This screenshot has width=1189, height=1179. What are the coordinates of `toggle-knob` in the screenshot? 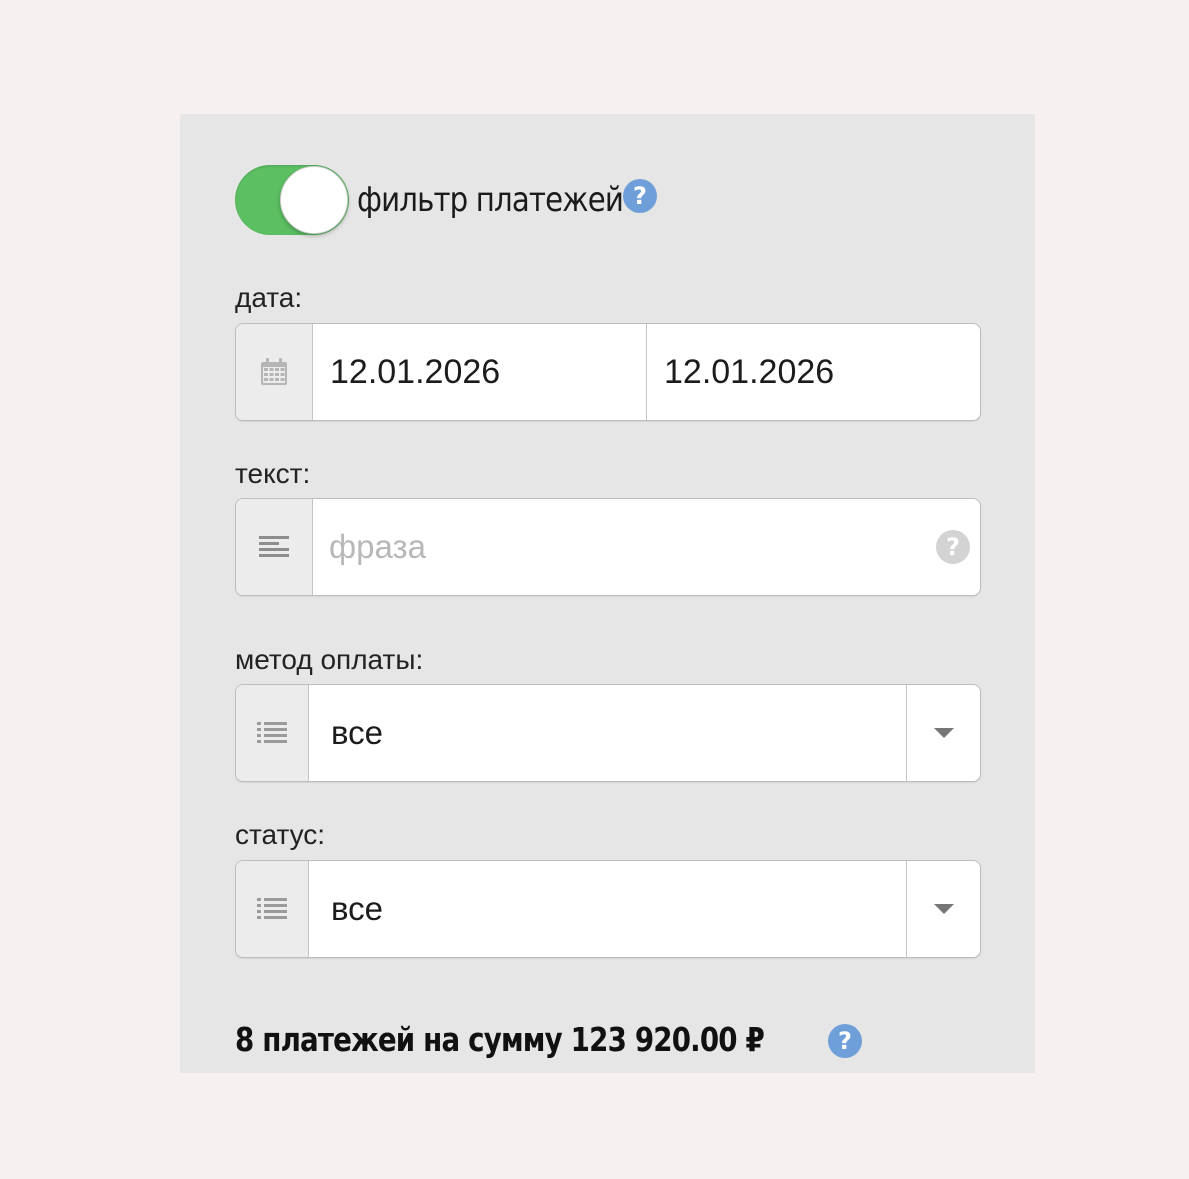 It's located at (314, 200).